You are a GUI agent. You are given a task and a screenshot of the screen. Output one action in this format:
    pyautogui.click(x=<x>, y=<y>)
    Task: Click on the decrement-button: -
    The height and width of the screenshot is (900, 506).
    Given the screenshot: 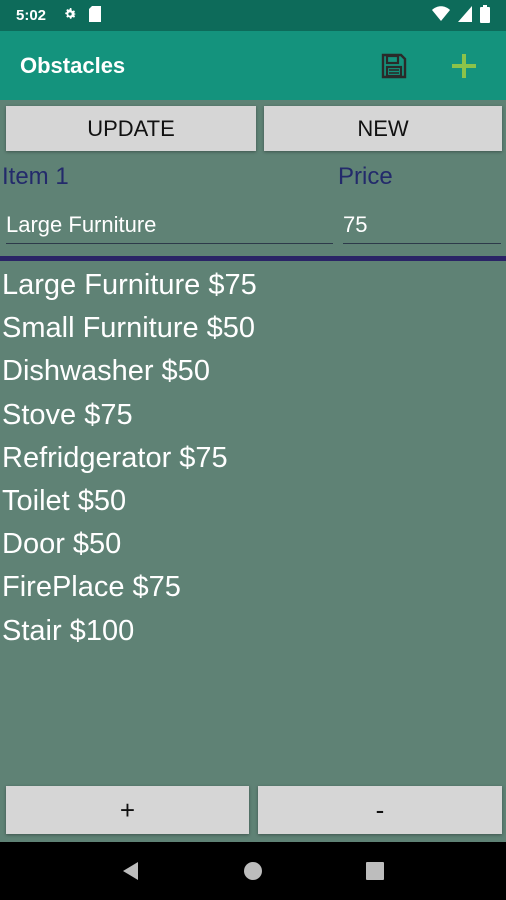 What is the action you would take?
    pyautogui.click(x=380, y=810)
    